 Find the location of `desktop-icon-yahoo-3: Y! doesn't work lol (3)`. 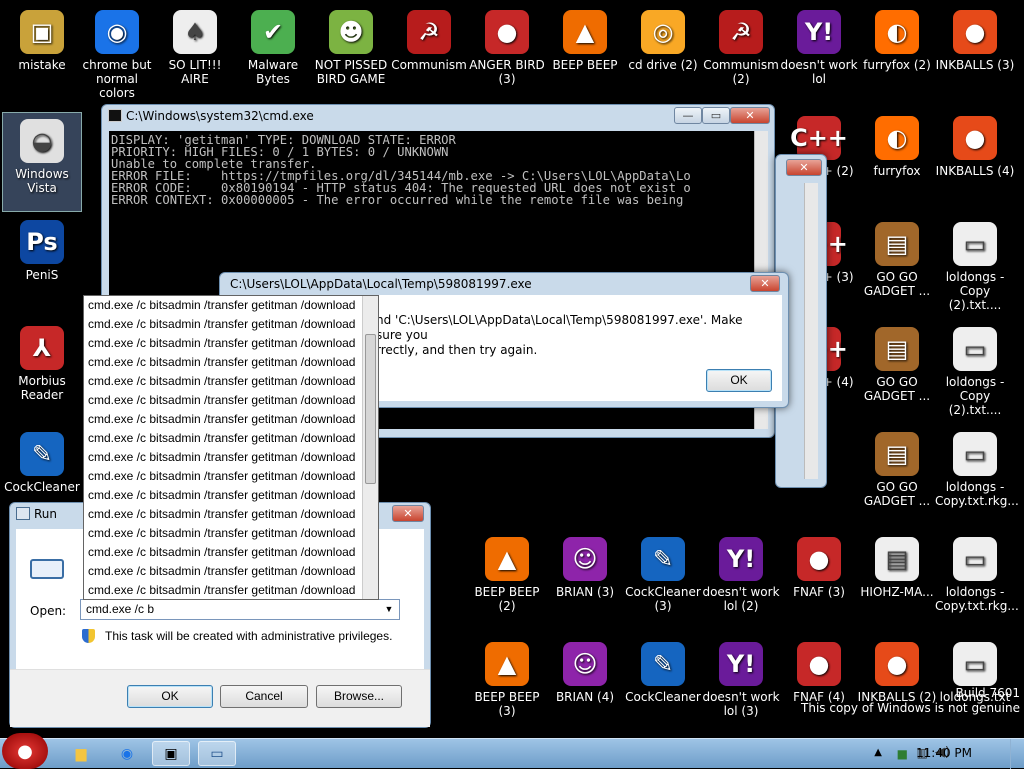

desktop-icon-yahoo-3: Y! doesn't work lol (3) is located at coordinates (741, 686).